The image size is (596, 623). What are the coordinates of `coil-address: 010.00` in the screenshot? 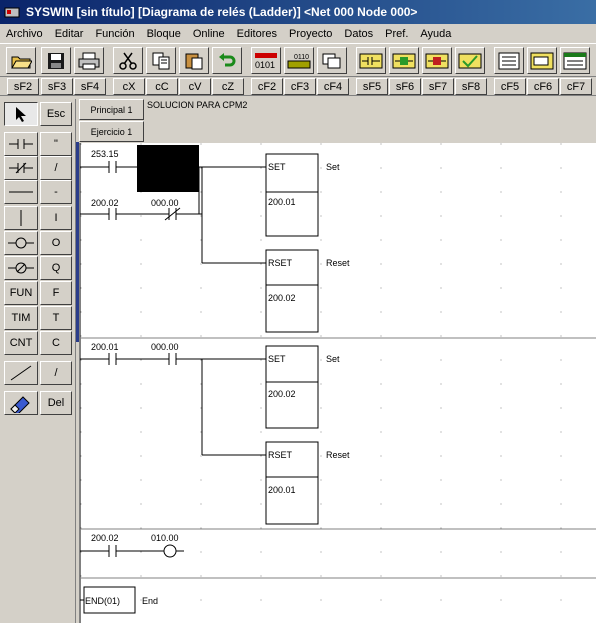 It's located at (165, 538).